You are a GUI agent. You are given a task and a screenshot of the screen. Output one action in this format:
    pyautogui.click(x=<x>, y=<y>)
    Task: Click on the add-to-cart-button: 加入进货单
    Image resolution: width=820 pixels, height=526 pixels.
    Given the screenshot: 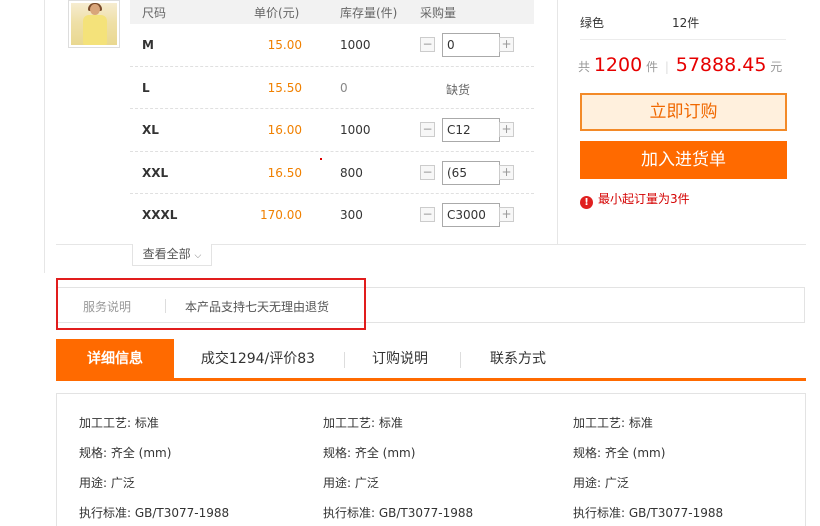 What is the action you would take?
    pyautogui.click(x=683, y=160)
    